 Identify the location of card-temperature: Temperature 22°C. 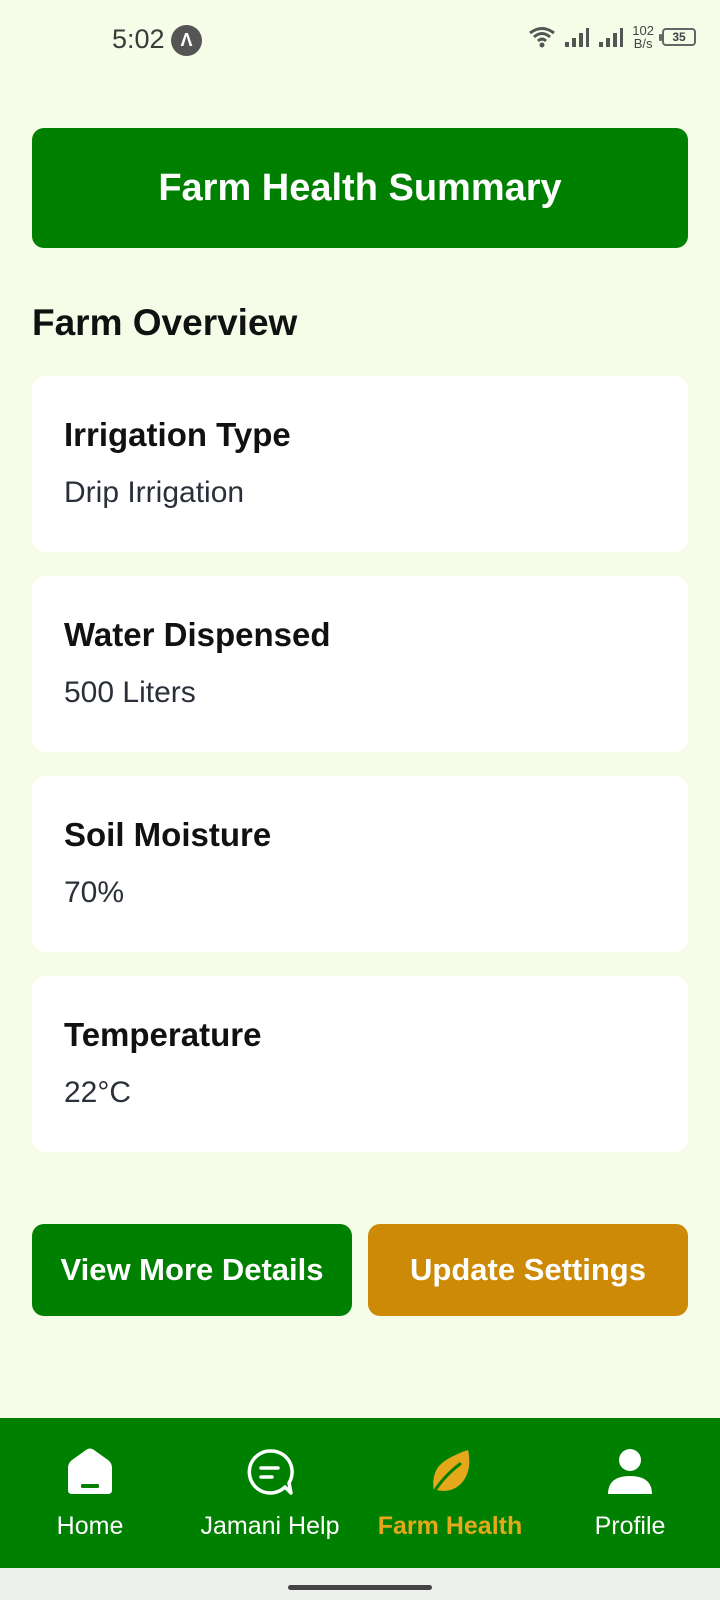
(360, 1064).